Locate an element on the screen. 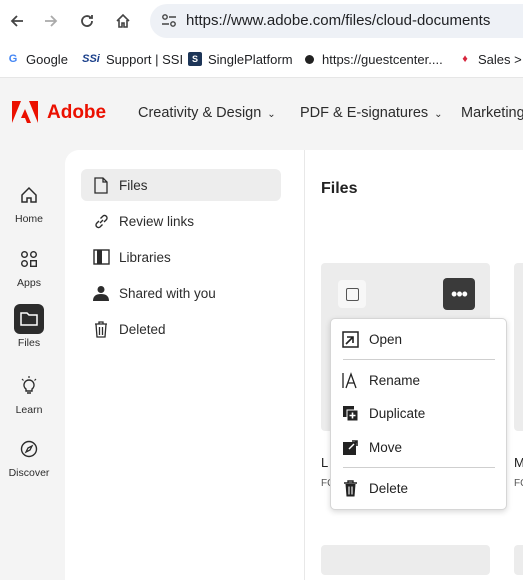  lightbulb-icon is located at coordinates (29, 386).